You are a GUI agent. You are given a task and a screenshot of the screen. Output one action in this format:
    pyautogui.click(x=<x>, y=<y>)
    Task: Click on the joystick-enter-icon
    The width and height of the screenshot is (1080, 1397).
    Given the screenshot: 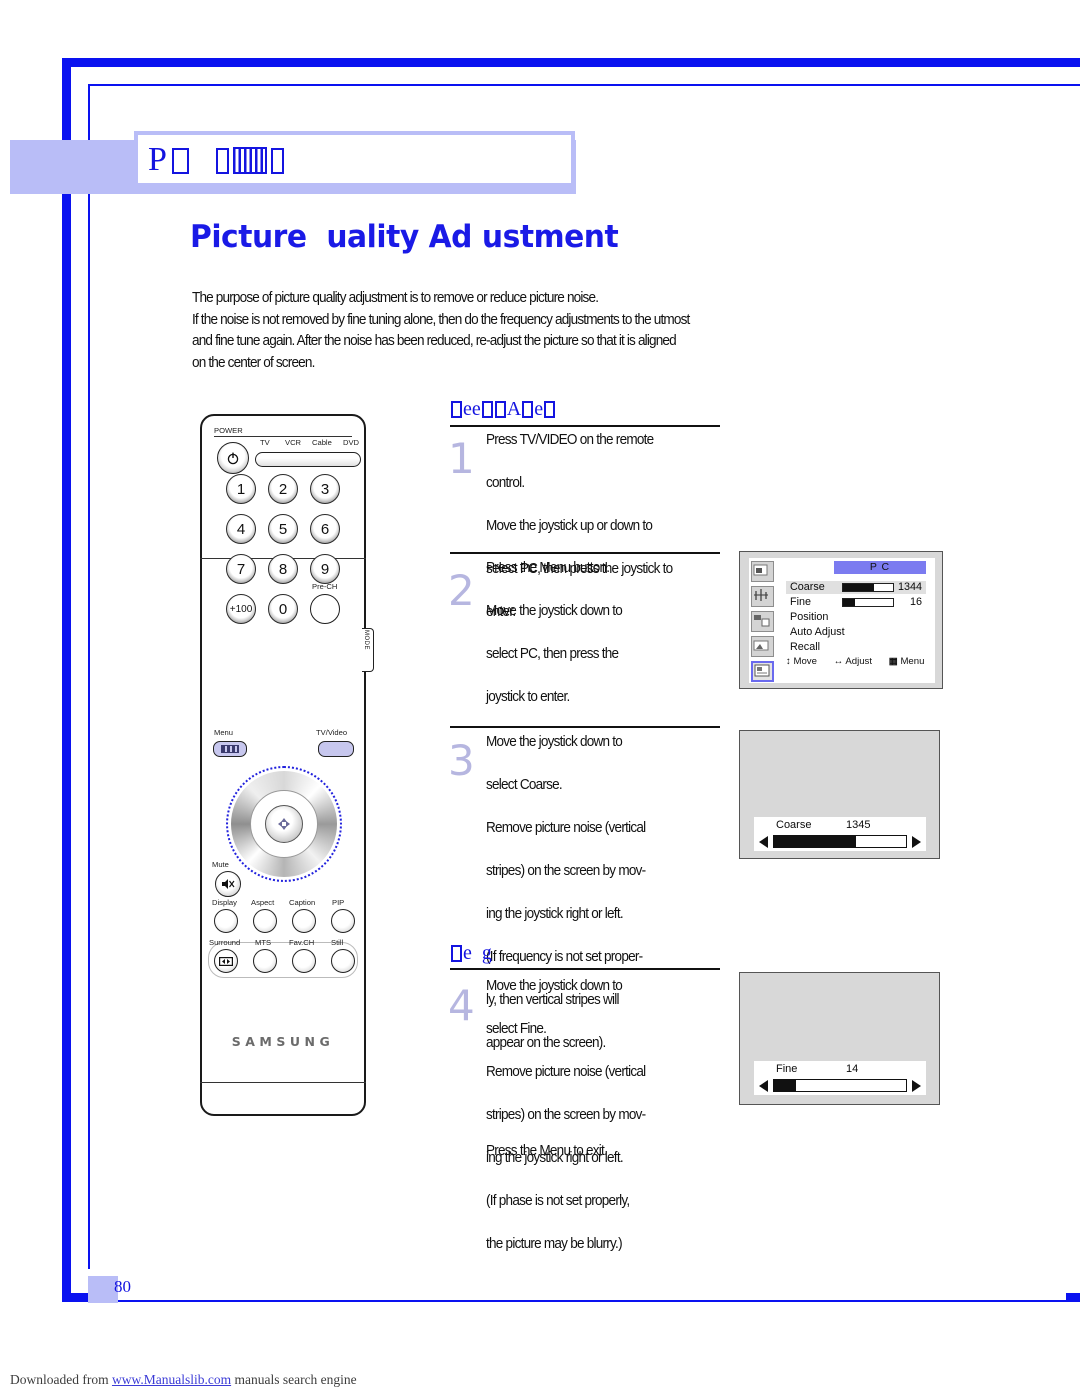 What is the action you would take?
    pyautogui.click(x=284, y=824)
    